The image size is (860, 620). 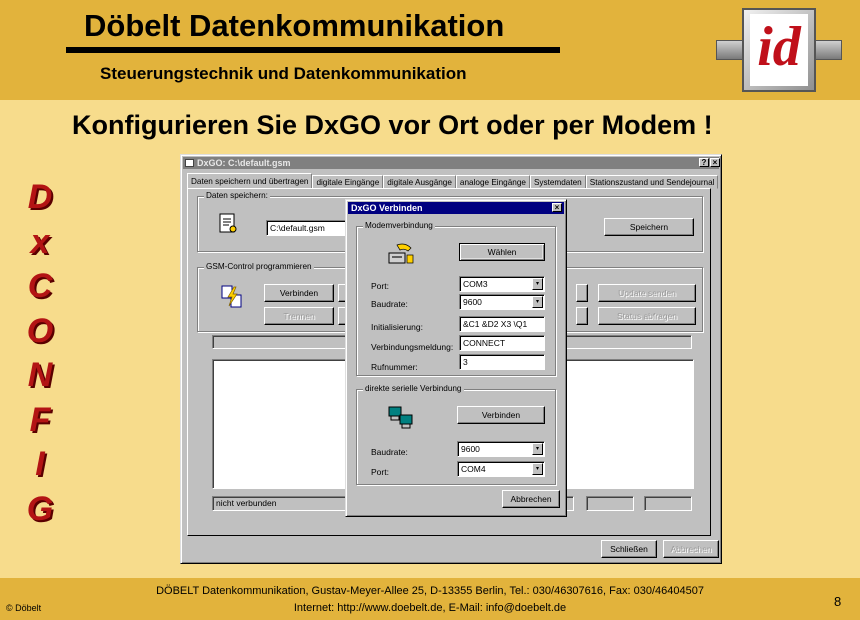 What do you see at coordinates (294, 25) in the screenshot?
I see `company-title: Döbelt Datenkommunikation` at bounding box center [294, 25].